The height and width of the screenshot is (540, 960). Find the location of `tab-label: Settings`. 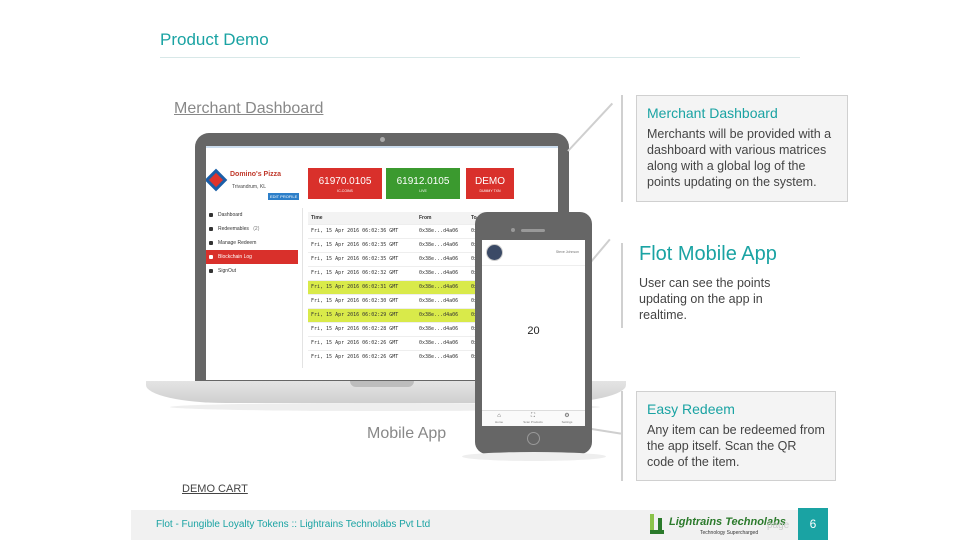

tab-label: Settings is located at coordinates (567, 422).